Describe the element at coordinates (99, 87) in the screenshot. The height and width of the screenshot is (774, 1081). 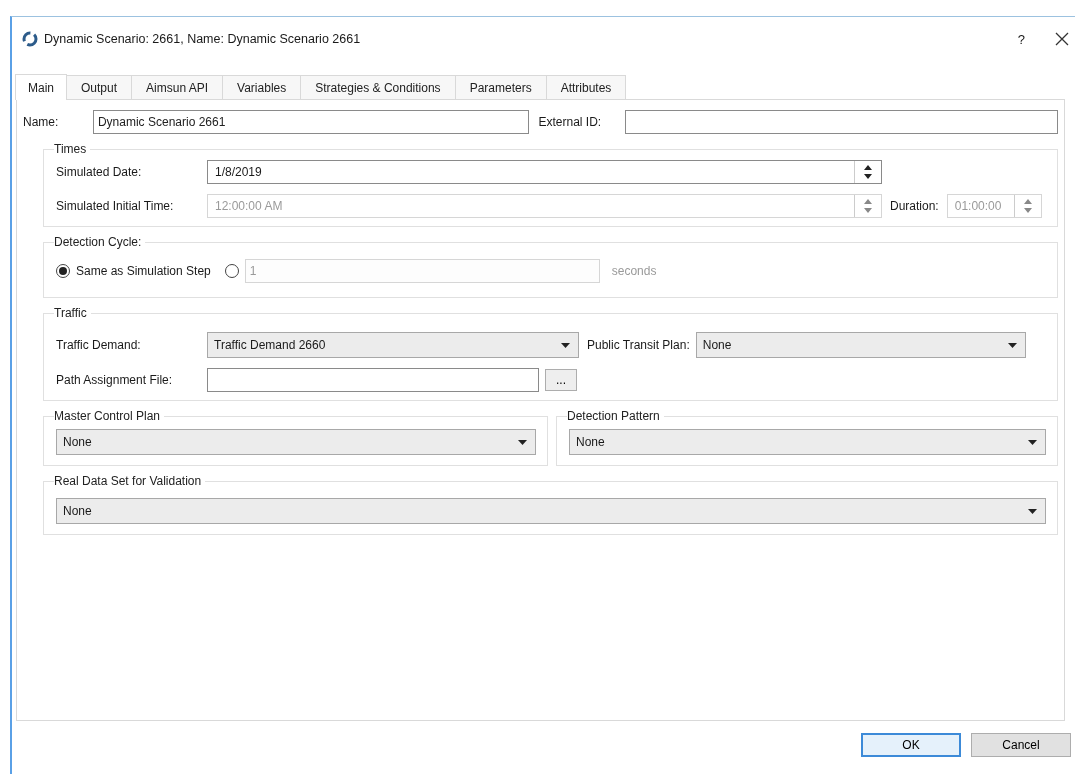
I see `tab: Output` at that location.